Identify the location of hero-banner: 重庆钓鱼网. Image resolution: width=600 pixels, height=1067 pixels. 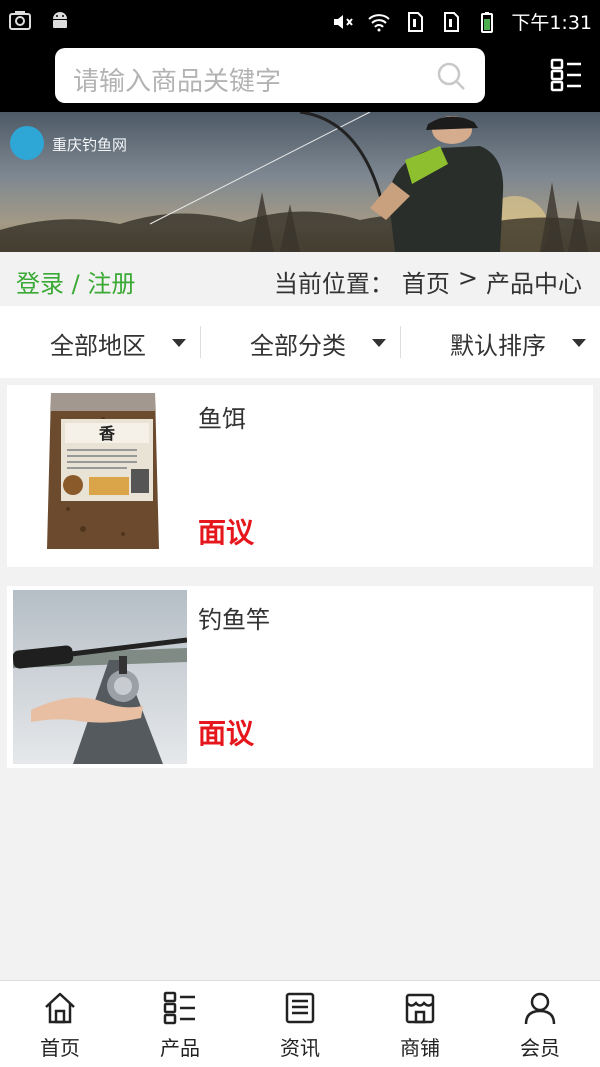
(300, 182).